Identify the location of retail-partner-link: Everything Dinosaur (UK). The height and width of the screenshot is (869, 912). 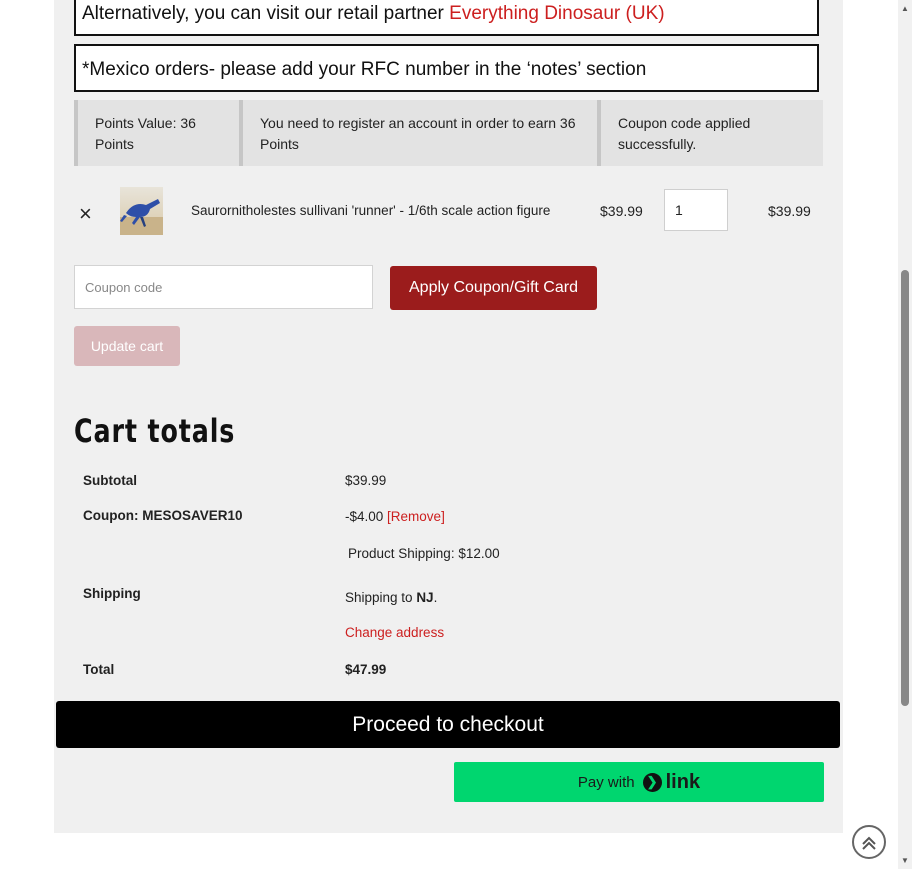
(556, 13).